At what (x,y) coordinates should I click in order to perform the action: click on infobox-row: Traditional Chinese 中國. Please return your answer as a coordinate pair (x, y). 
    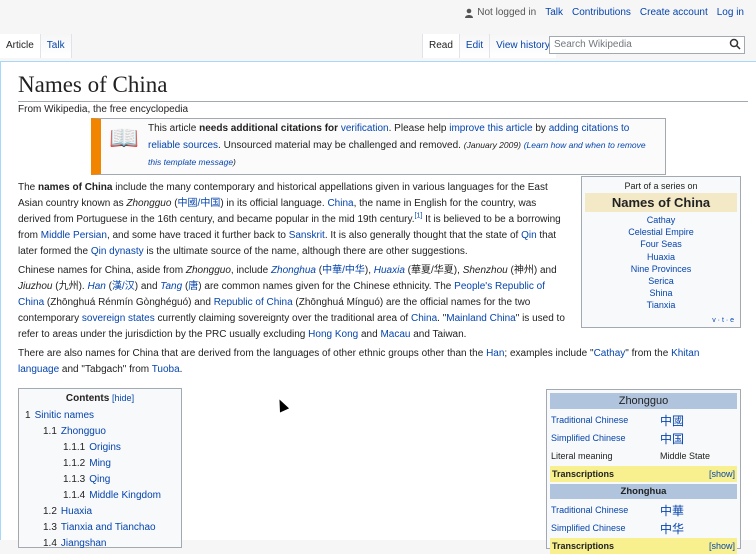
    Looking at the image, I should click on (617, 420).